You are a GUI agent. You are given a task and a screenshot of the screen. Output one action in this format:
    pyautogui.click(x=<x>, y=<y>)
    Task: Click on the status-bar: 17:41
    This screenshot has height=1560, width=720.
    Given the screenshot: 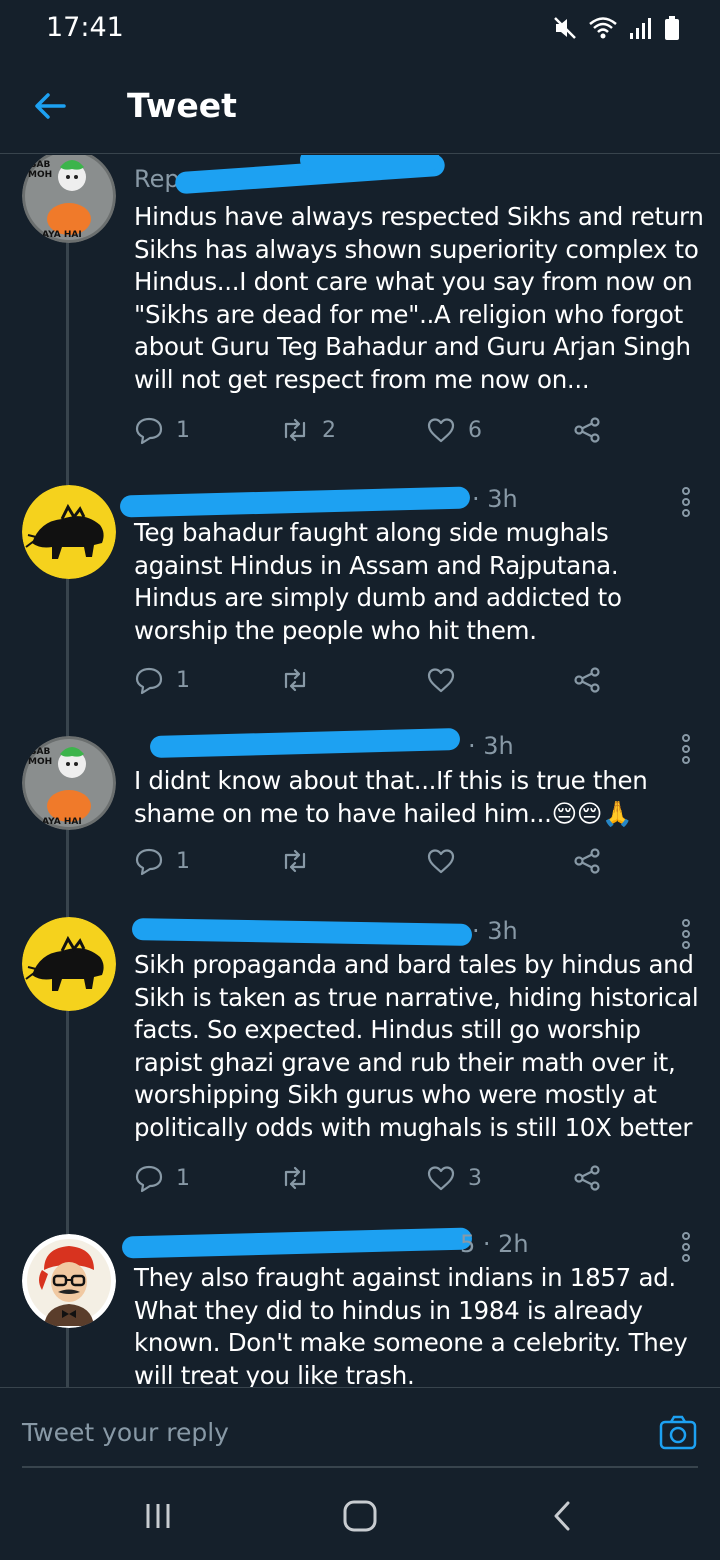 What is the action you would take?
    pyautogui.click(x=360, y=28)
    